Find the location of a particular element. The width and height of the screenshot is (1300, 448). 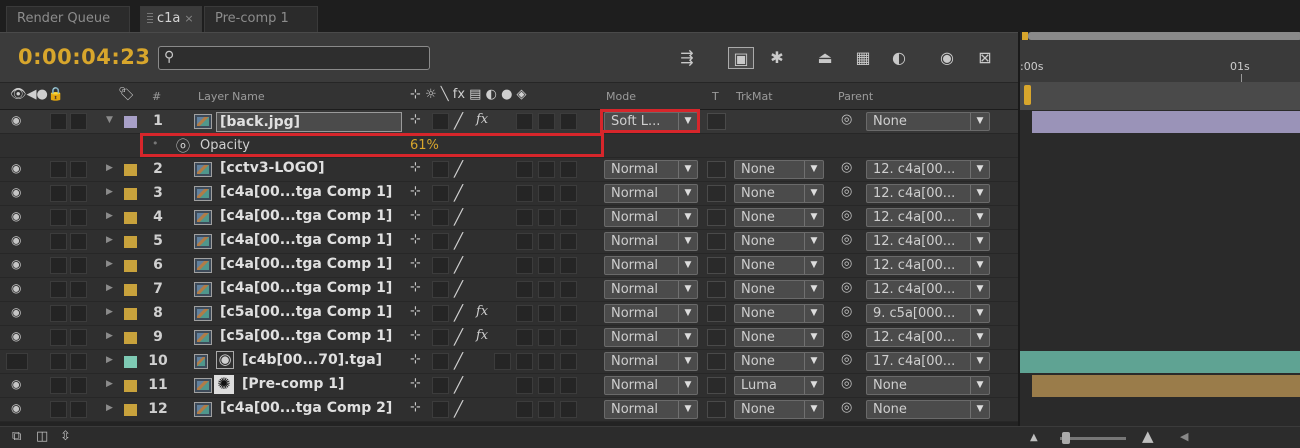

current-time-display: 0:00:04:23 is located at coordinates (84, 57).